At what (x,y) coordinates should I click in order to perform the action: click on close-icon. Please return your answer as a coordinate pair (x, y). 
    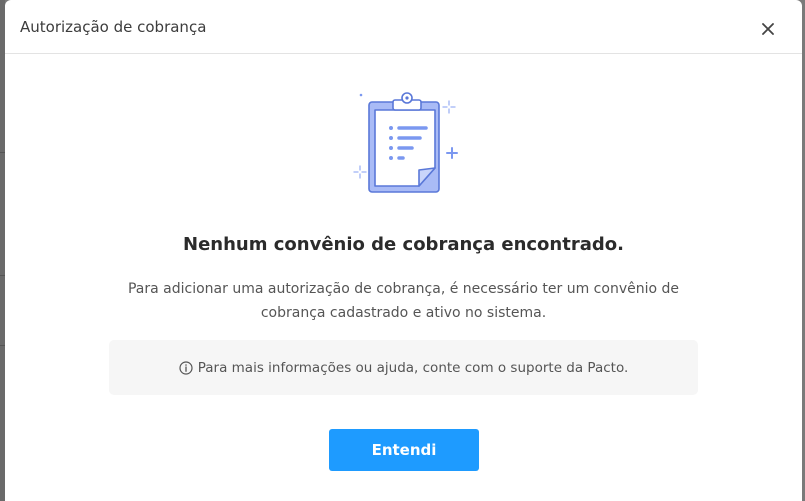
    Looking at the image, I should click on (768, 29).